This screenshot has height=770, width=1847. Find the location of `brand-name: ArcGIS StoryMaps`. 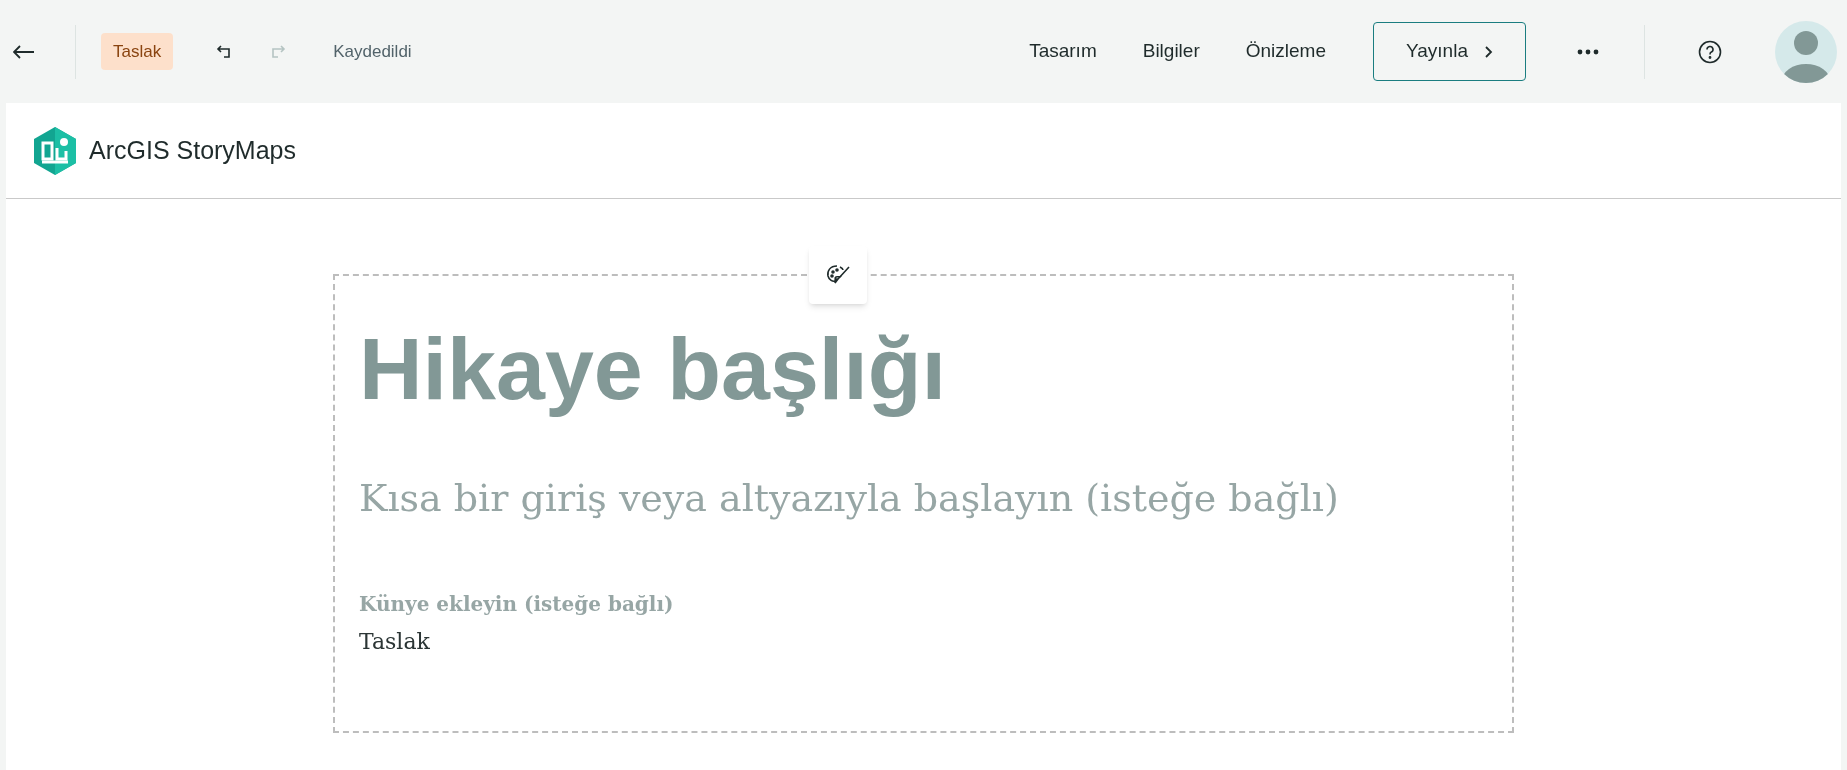

brand-name: ArcGIS StoryMaps is located at coordinates (192, 150).